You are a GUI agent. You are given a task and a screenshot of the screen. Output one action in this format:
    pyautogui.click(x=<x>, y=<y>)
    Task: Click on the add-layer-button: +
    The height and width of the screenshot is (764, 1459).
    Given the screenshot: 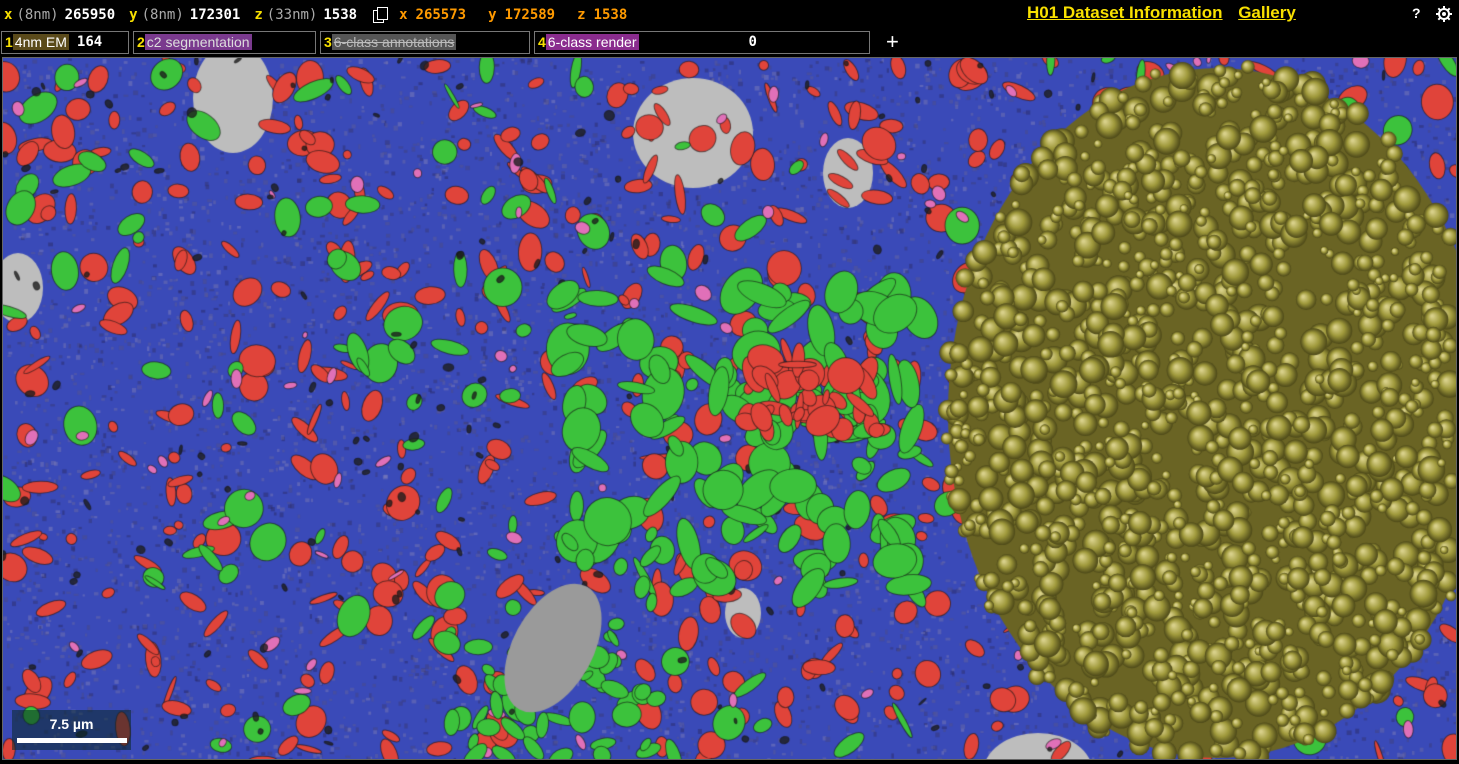 What is the action you would take?
    pyautogui.click(x=892, y=42)
    